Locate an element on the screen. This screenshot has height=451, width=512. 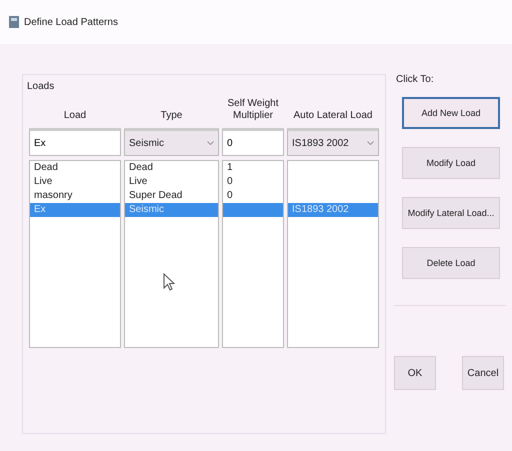
list-row: 1 is located at coordinates (253, 168).